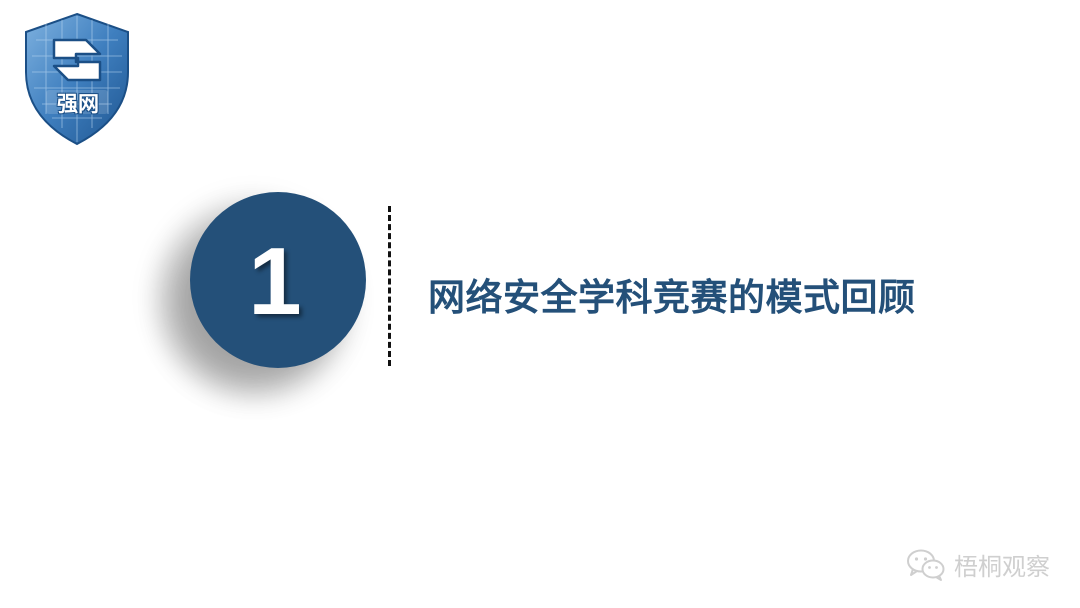 The width and height of the screenshot is (1080, 608). I want to click on dashed-divider, so click(389, 286).